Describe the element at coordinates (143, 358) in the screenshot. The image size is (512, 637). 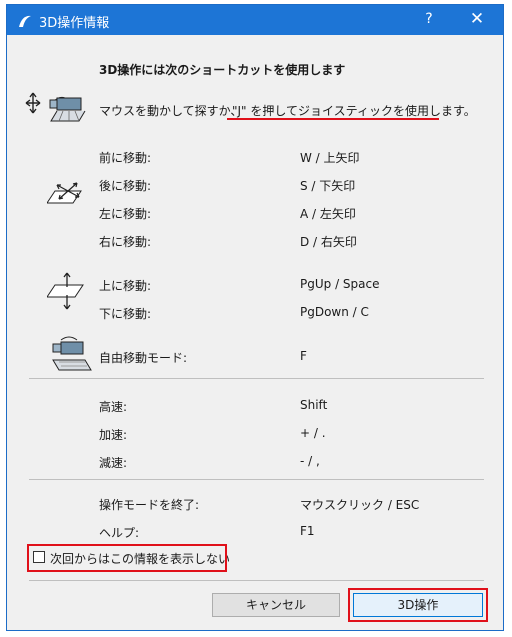
I see `label-free-move: 自由移動モード:` at that location.